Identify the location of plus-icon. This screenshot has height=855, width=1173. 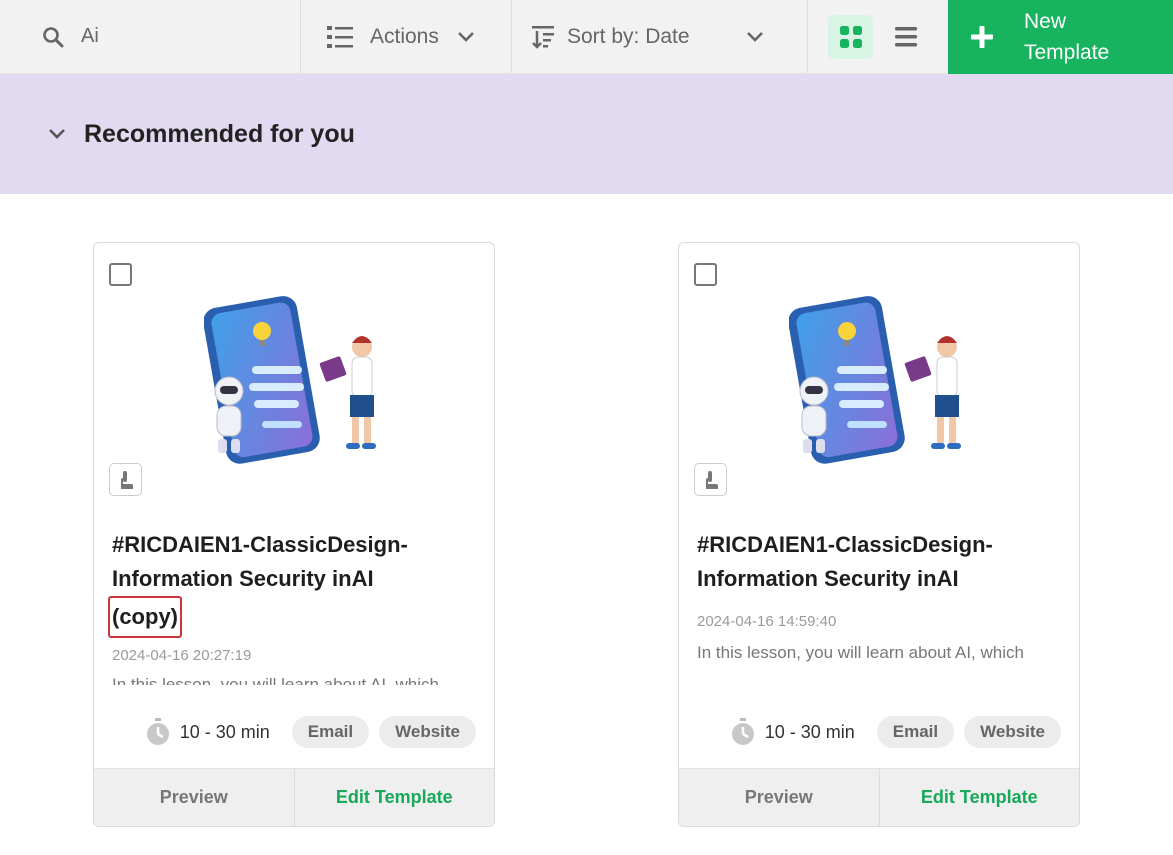
(982, 37).